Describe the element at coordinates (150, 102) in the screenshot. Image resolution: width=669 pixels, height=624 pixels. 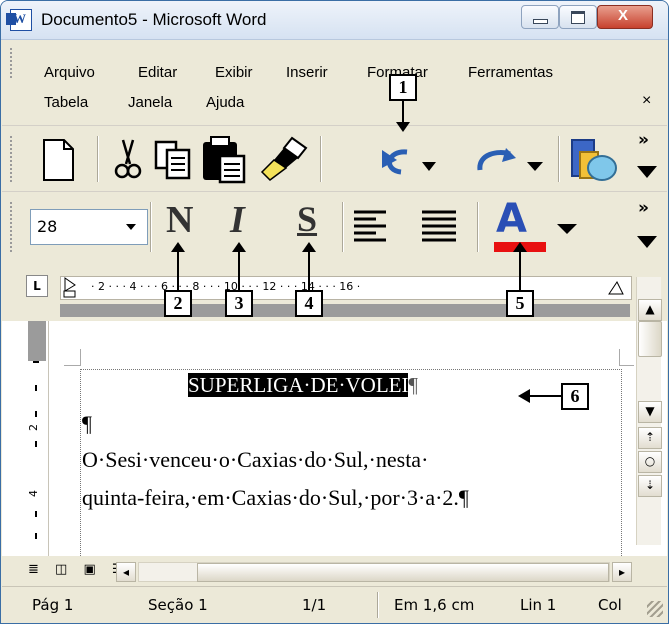
I see `menu-janela: Janela` at that location.